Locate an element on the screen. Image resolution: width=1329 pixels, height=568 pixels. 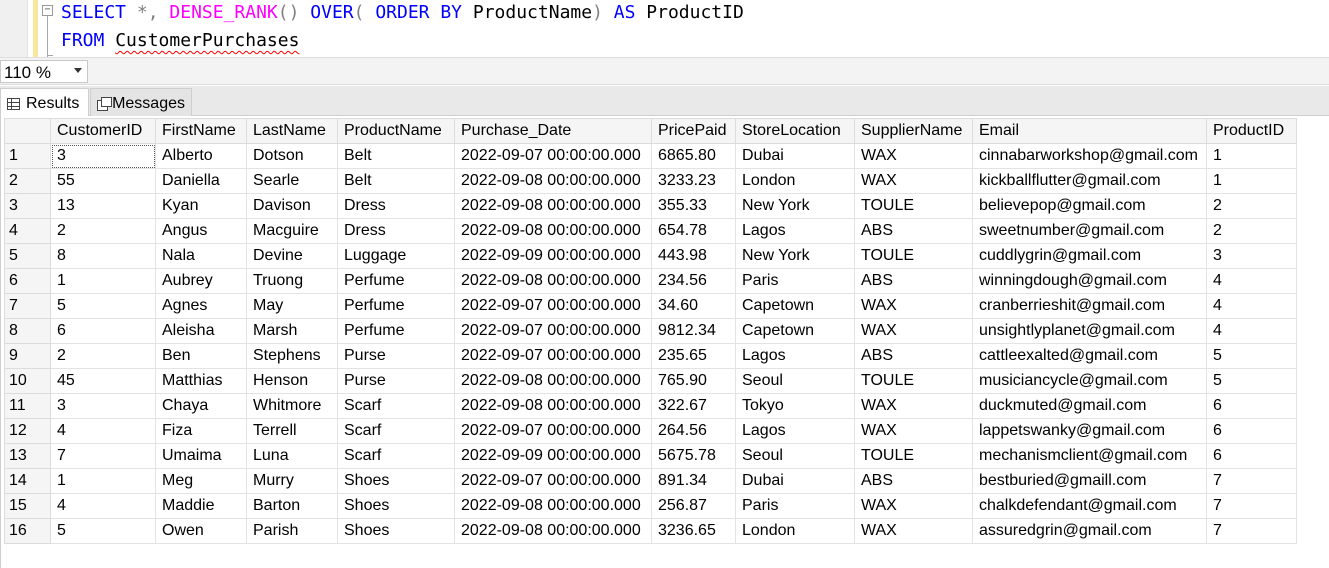
table-cell: musiciancycle@gmail.com is located at coordinates (1089, 381).